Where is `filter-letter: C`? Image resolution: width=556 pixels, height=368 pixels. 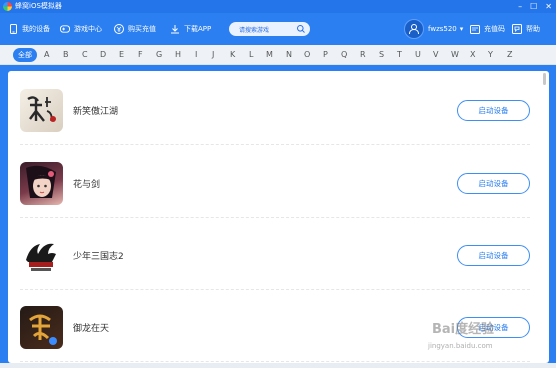 filter-letter: C is located at coordinates (85, 55).